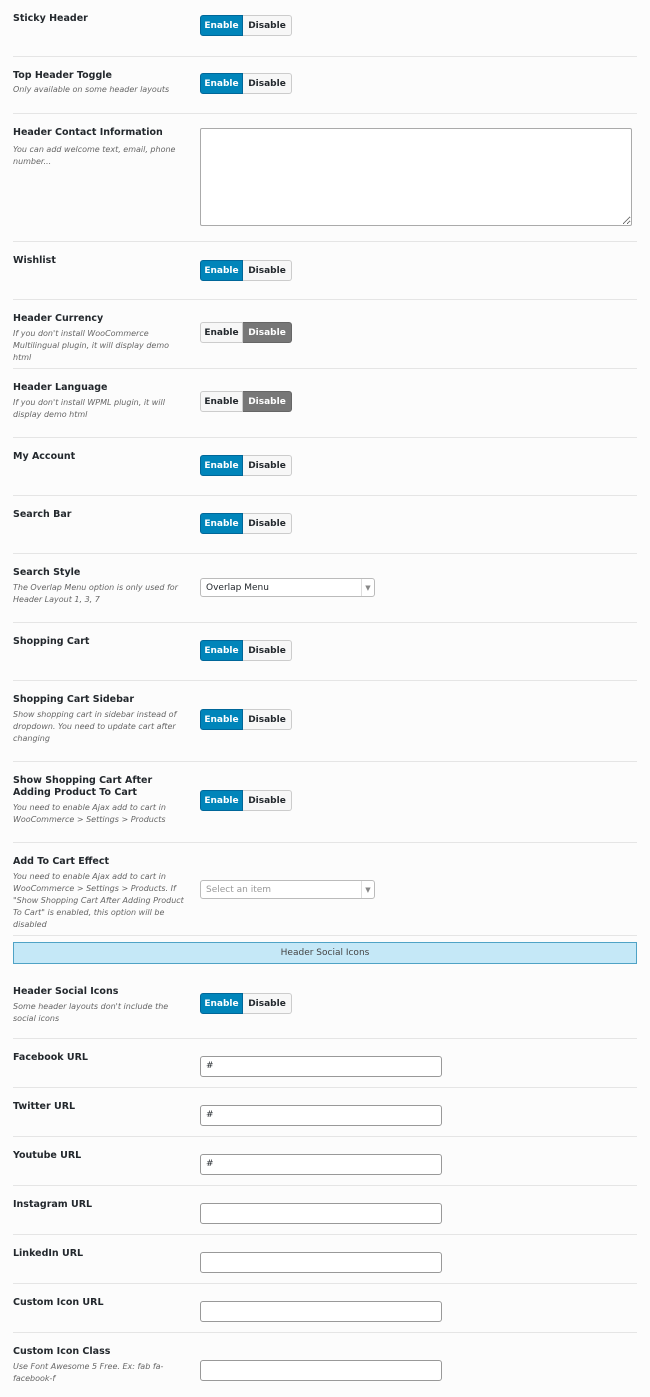  What do you see at coordinates (287, 889) in the screenshot?
I see `add-to-cart-effect-select: Select an item ▼` at bounding box center [287, 889].